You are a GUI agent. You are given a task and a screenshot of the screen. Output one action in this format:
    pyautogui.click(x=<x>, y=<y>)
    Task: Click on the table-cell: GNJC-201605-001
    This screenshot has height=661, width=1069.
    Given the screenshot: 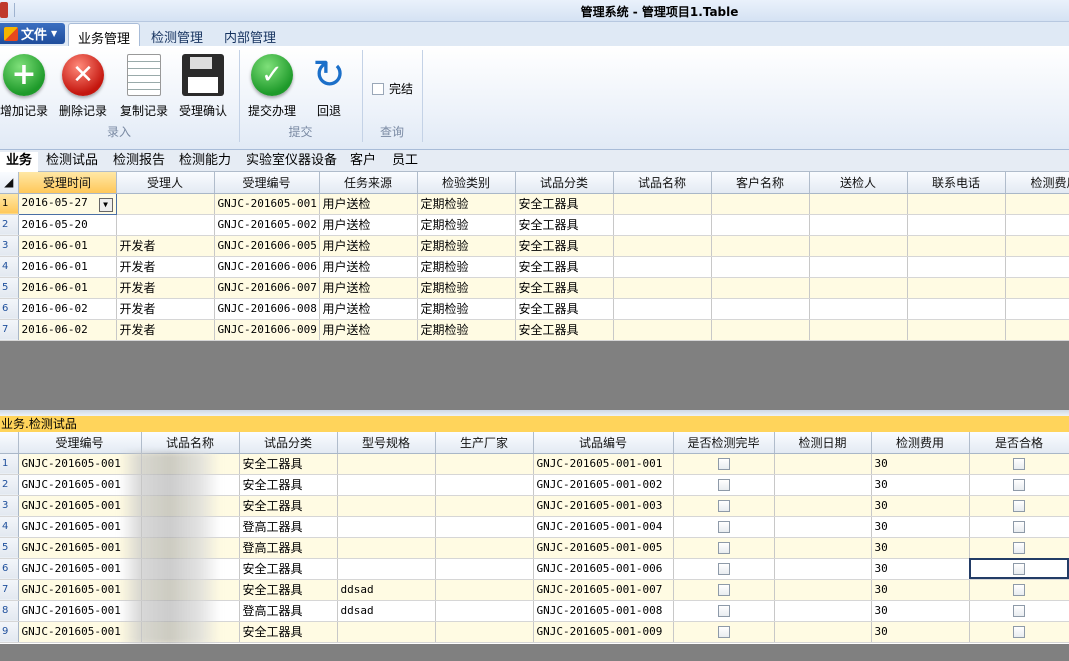 What is the action you would take?
    pyautogui.click(x=267, y=204)
    